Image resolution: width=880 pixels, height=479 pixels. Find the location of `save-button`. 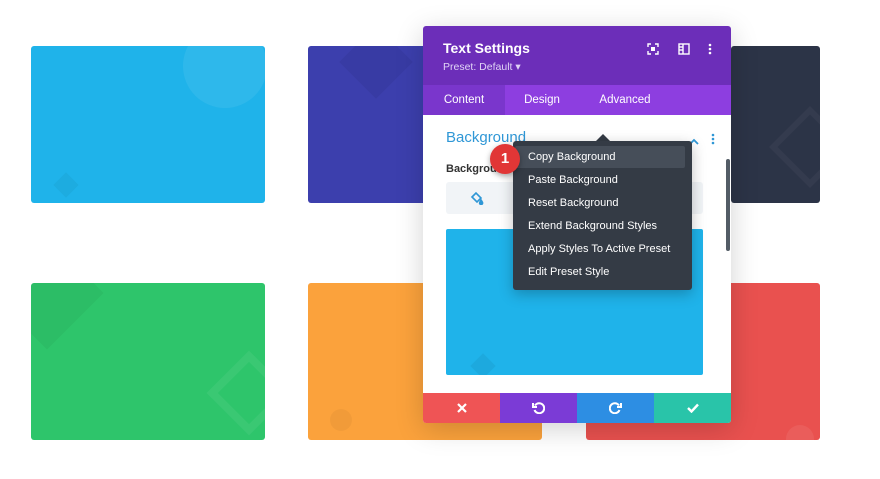

save-button is located at coordinates (692, 408).